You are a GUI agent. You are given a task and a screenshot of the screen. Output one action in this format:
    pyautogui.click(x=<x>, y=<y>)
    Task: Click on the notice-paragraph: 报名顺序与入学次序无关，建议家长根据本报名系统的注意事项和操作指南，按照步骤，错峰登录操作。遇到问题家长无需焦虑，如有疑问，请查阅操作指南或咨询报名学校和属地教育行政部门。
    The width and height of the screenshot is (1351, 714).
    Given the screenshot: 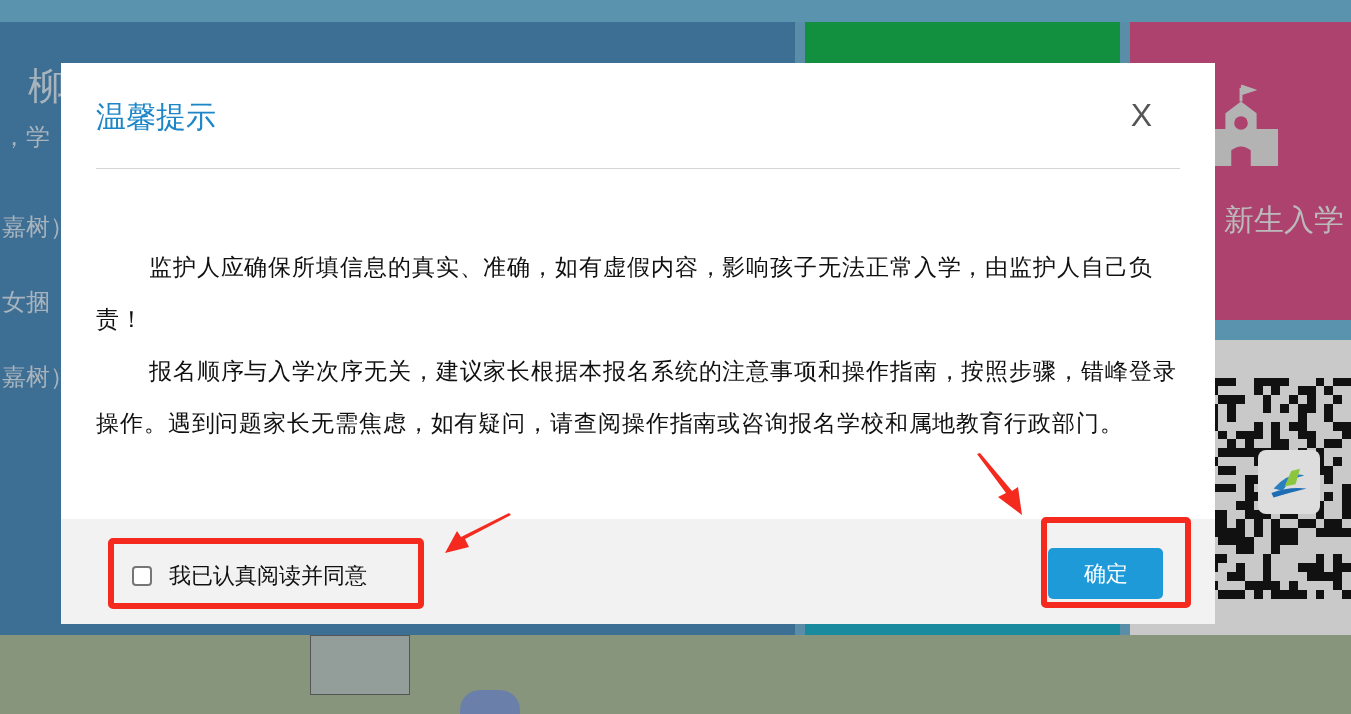 What is the action you would take?
    pyautogui.click(x=637, y=397)
    